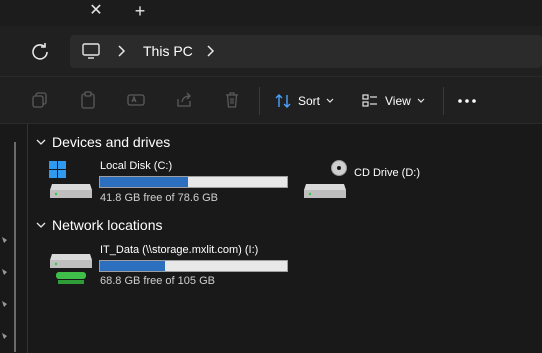  Describe the element at coordinates (325, 179) in the screenshot. I see `cd-drive-icon` at that location.